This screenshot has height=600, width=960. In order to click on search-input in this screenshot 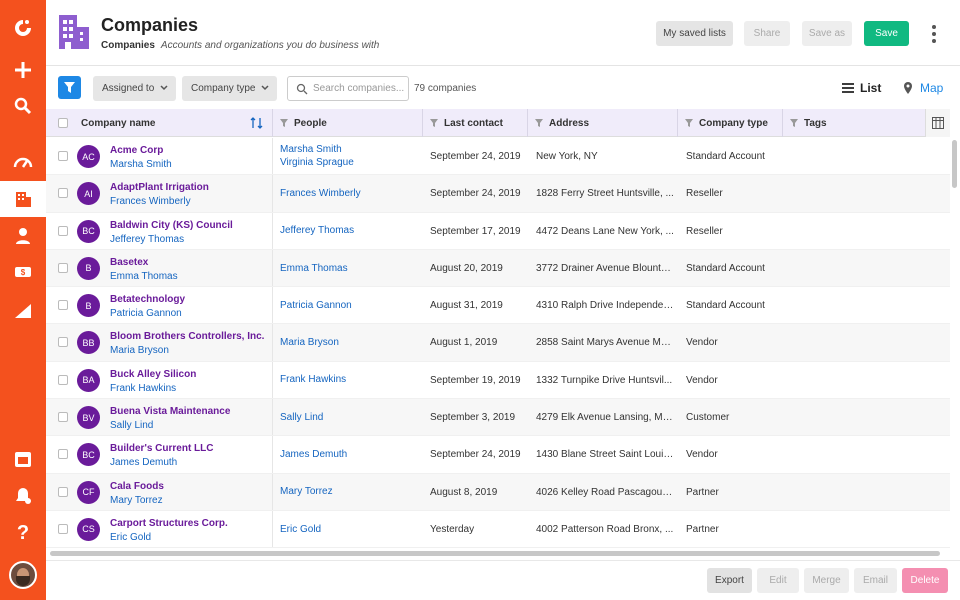, I will do `click(359, 88)`.